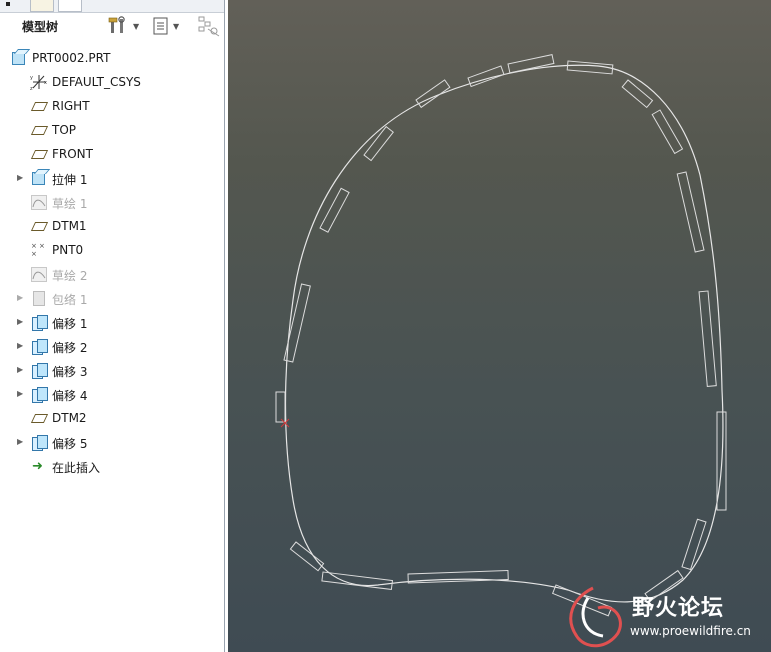 Image resolution: width=771 pixels, height=652 pixels. Describe the element at coordinates (111, 346) in the screenshot. I see `tree-item-offset-2: ▶ 偏移 2` at that location.